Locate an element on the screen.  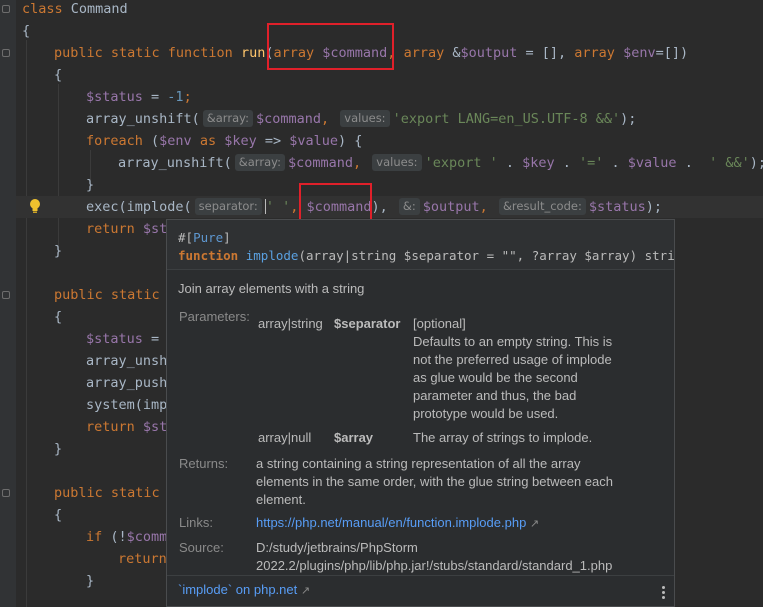
param-optional: [optional] is located at coordinates (439, 323).